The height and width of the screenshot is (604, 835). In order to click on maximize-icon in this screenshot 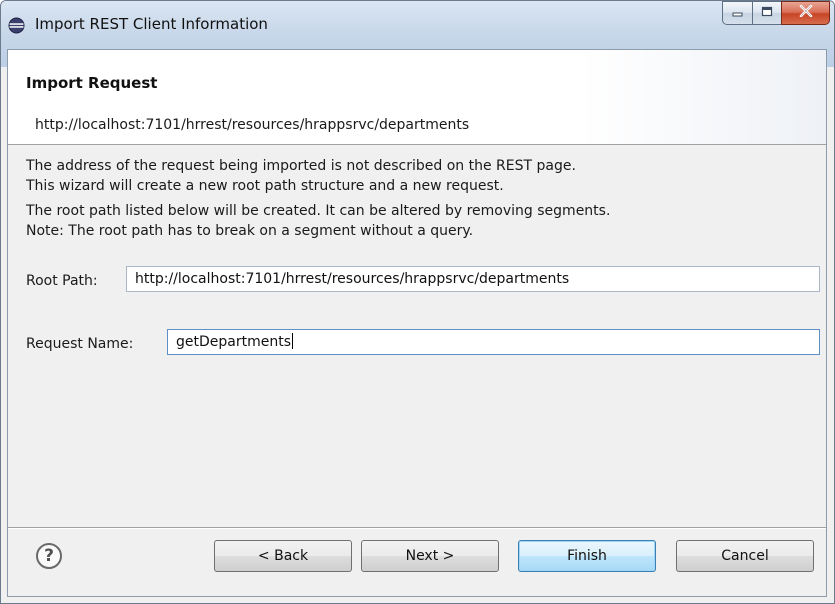, I will do `click(767, 13)`.